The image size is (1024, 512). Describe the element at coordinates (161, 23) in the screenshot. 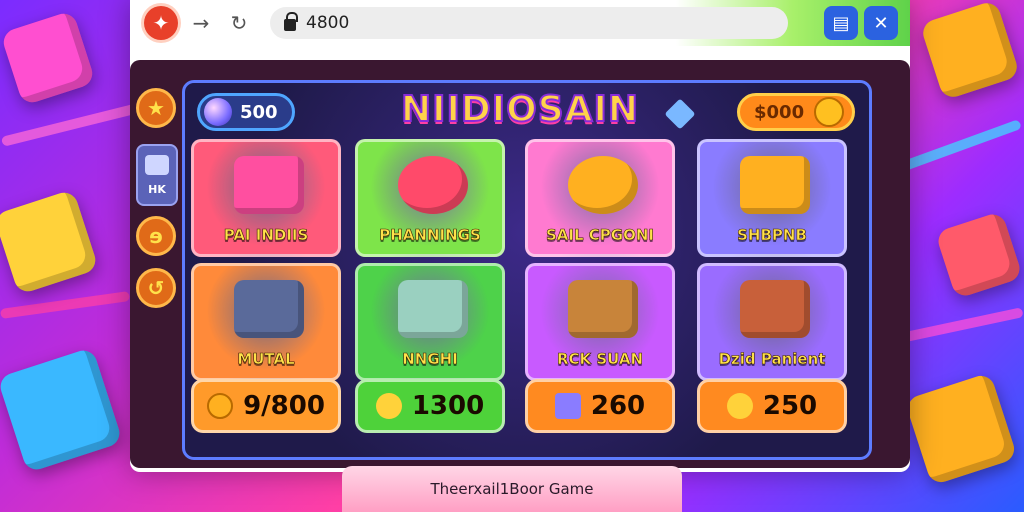

I see `browser-logo-icon: ✦` at that location.